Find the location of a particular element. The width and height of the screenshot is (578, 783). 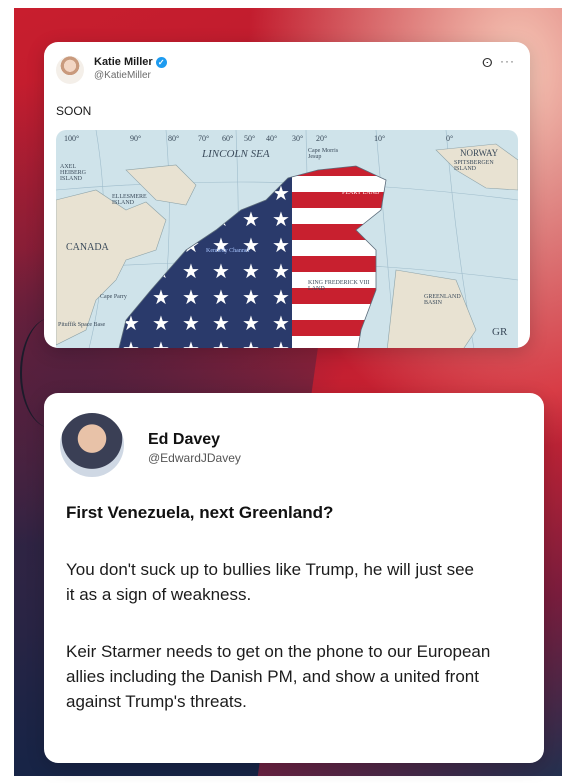

map-lat-label: 40° is located at coordinates (272, 138).